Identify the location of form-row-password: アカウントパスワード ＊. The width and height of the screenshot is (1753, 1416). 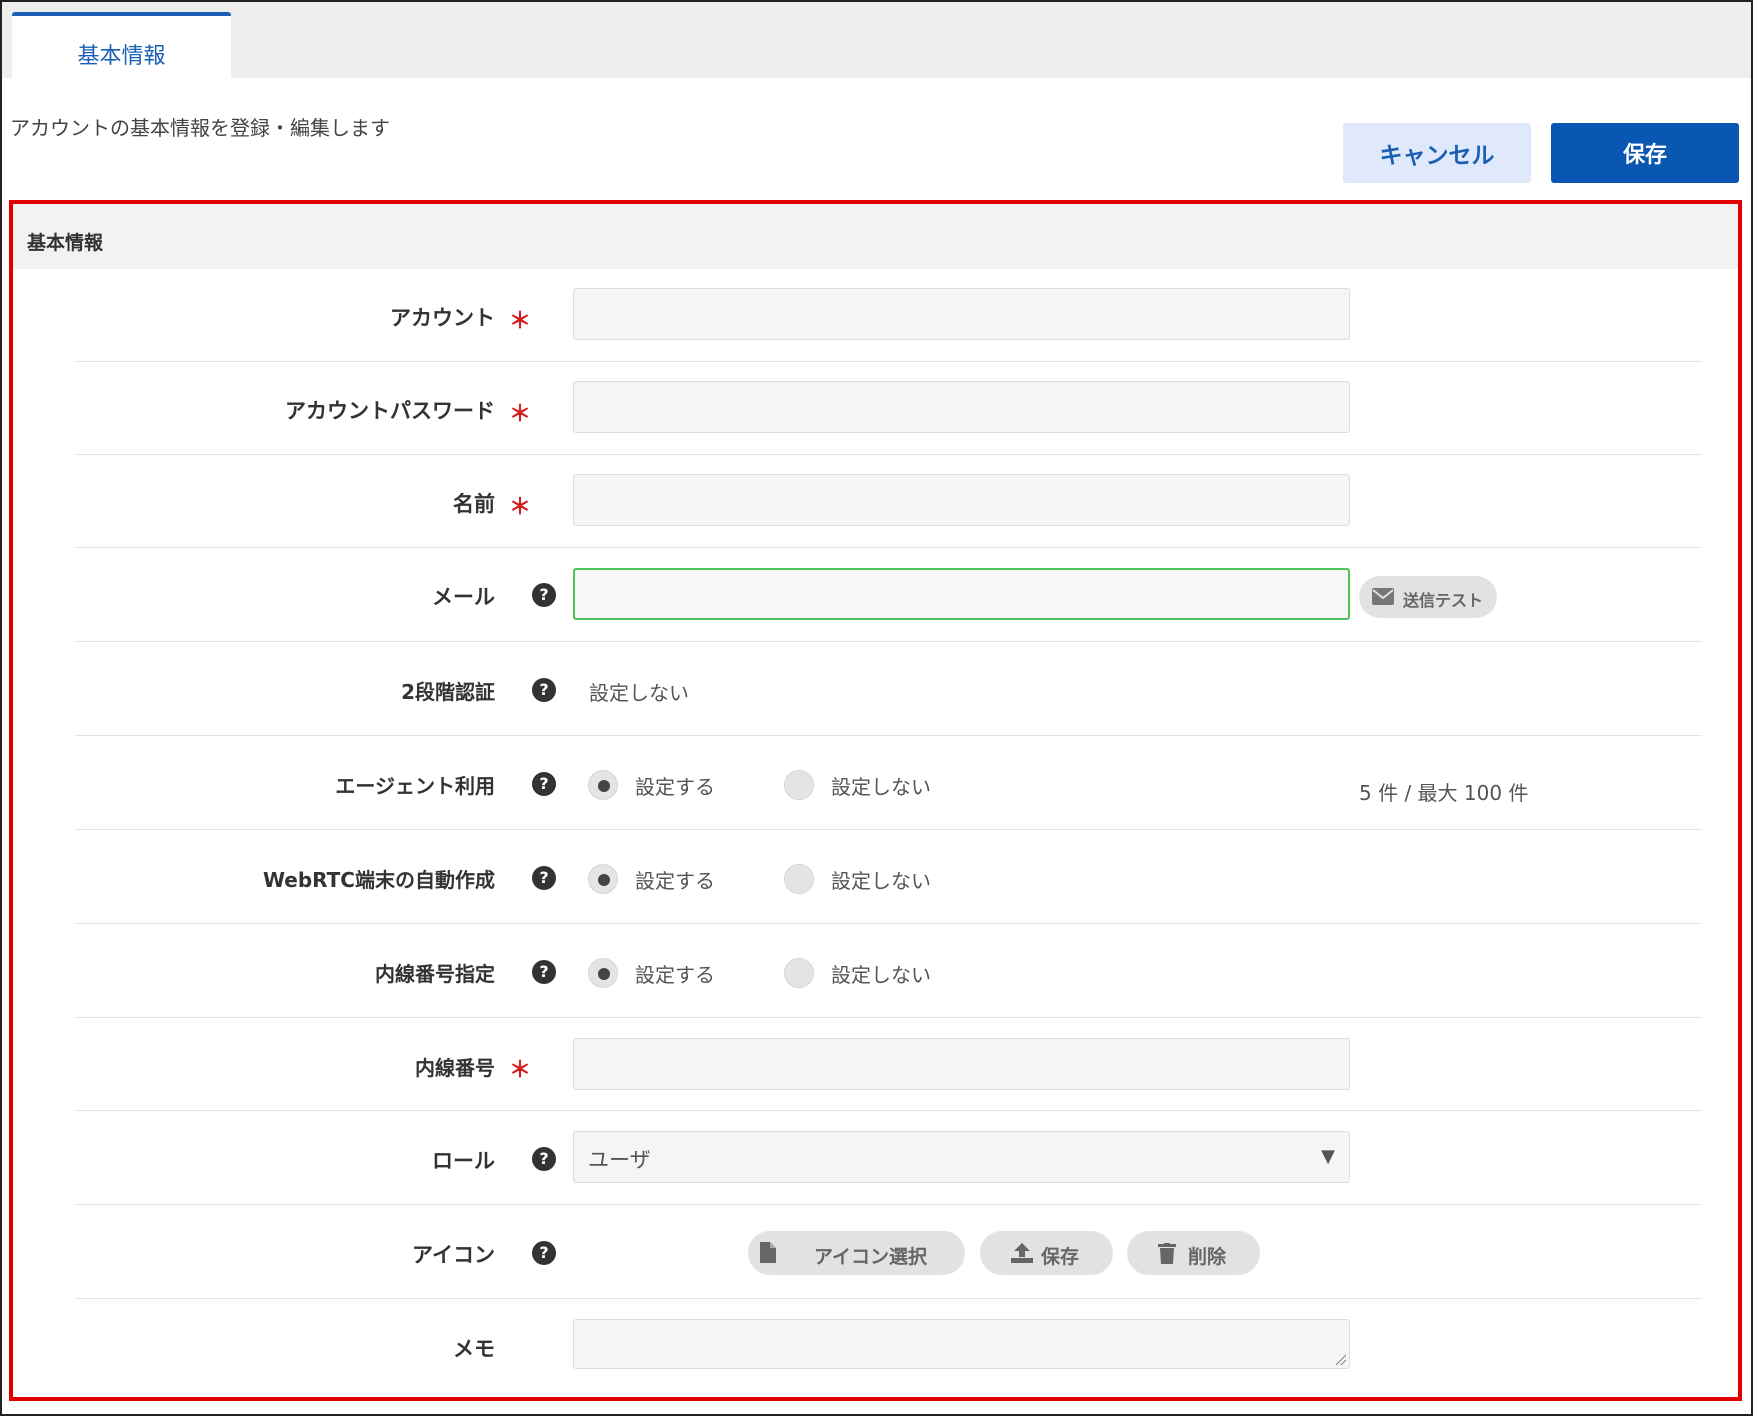
(888, 408).